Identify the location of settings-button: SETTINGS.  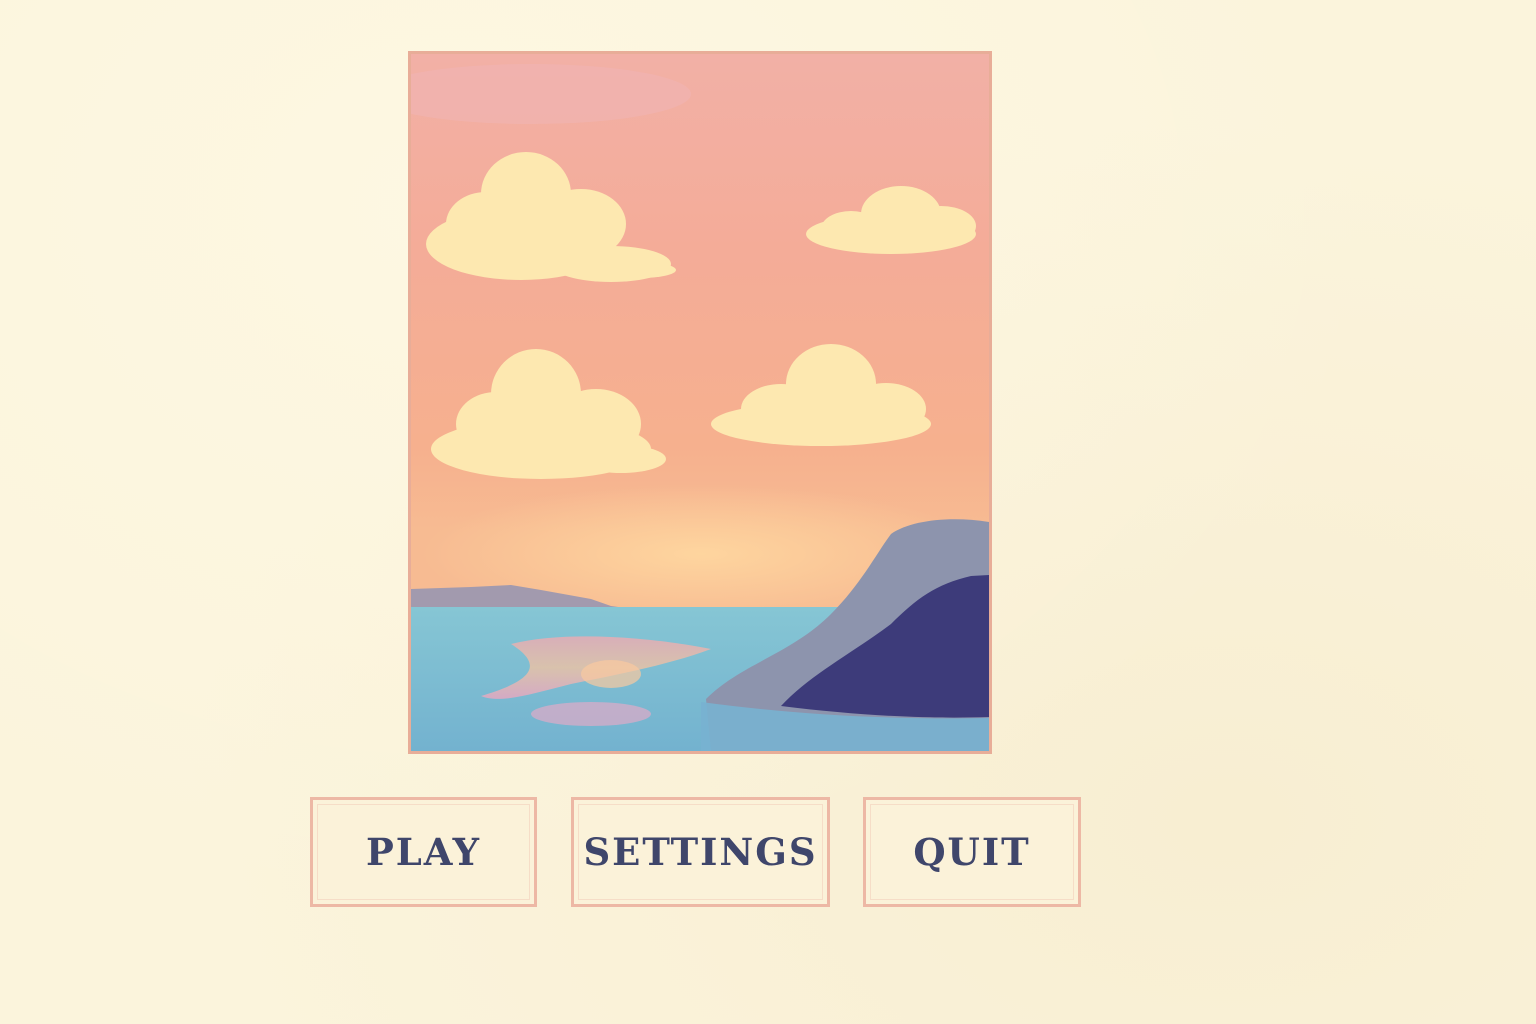
(700, 852).